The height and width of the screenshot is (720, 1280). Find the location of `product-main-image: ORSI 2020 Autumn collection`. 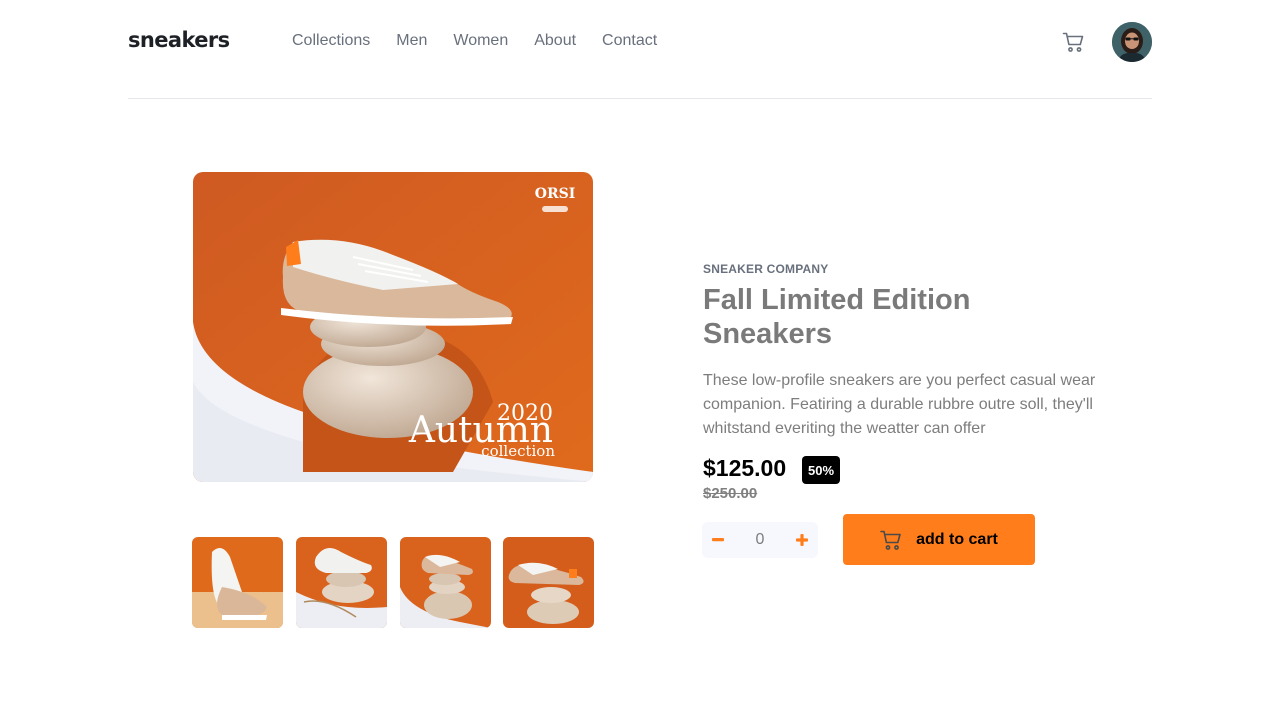

product-main-image: ORSI 2020 Autumn collection is located at coordinates (393, 327).